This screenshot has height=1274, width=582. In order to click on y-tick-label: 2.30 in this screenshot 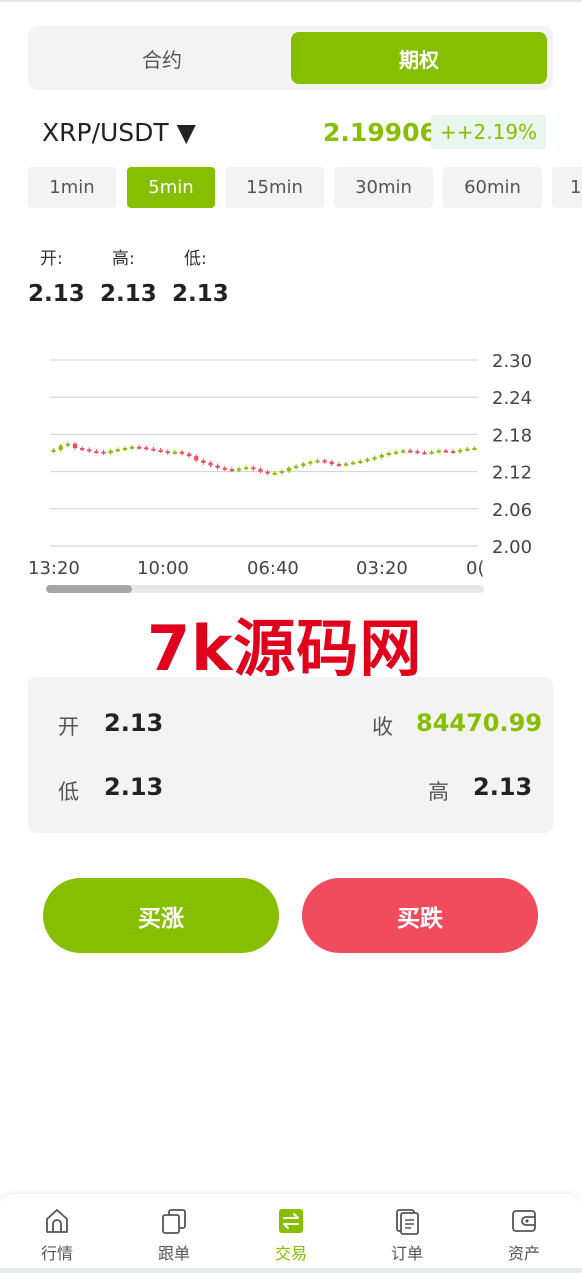, I will do `click(512, 361)`.